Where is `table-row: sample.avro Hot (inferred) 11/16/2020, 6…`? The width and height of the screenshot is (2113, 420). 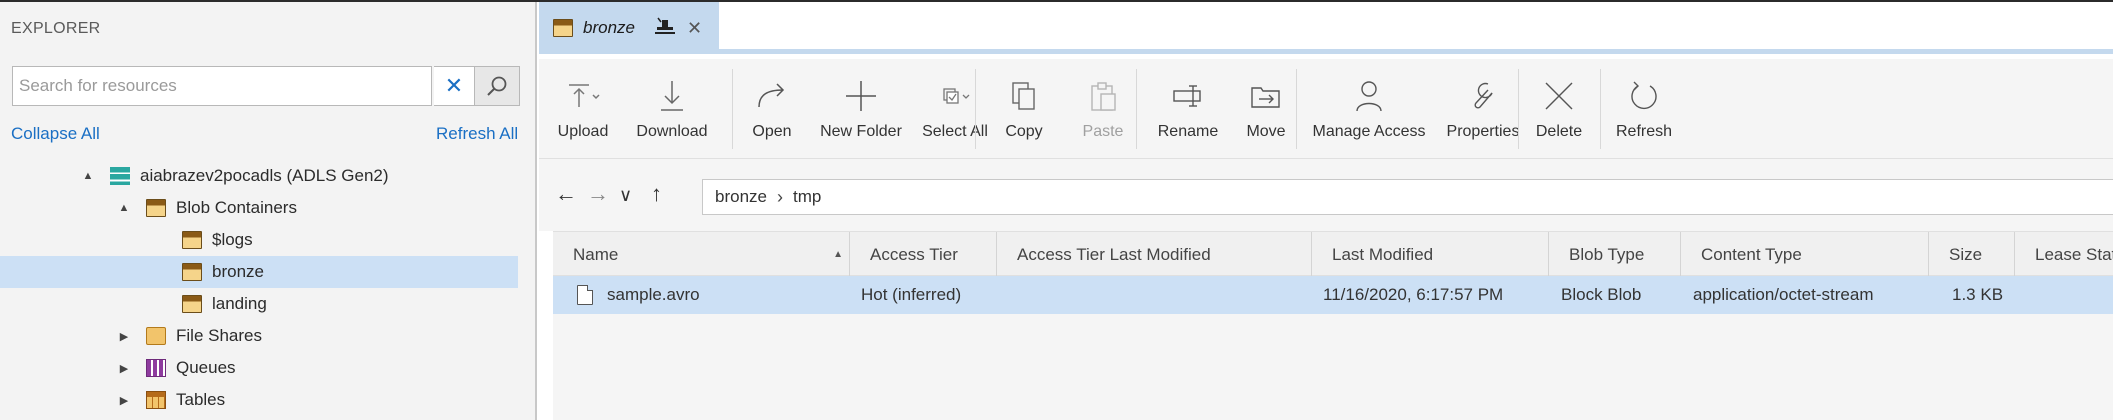 table-row: sample.avro Hot (inferred) 11/16/2020, 6… is located at coordinates (1333, 295).